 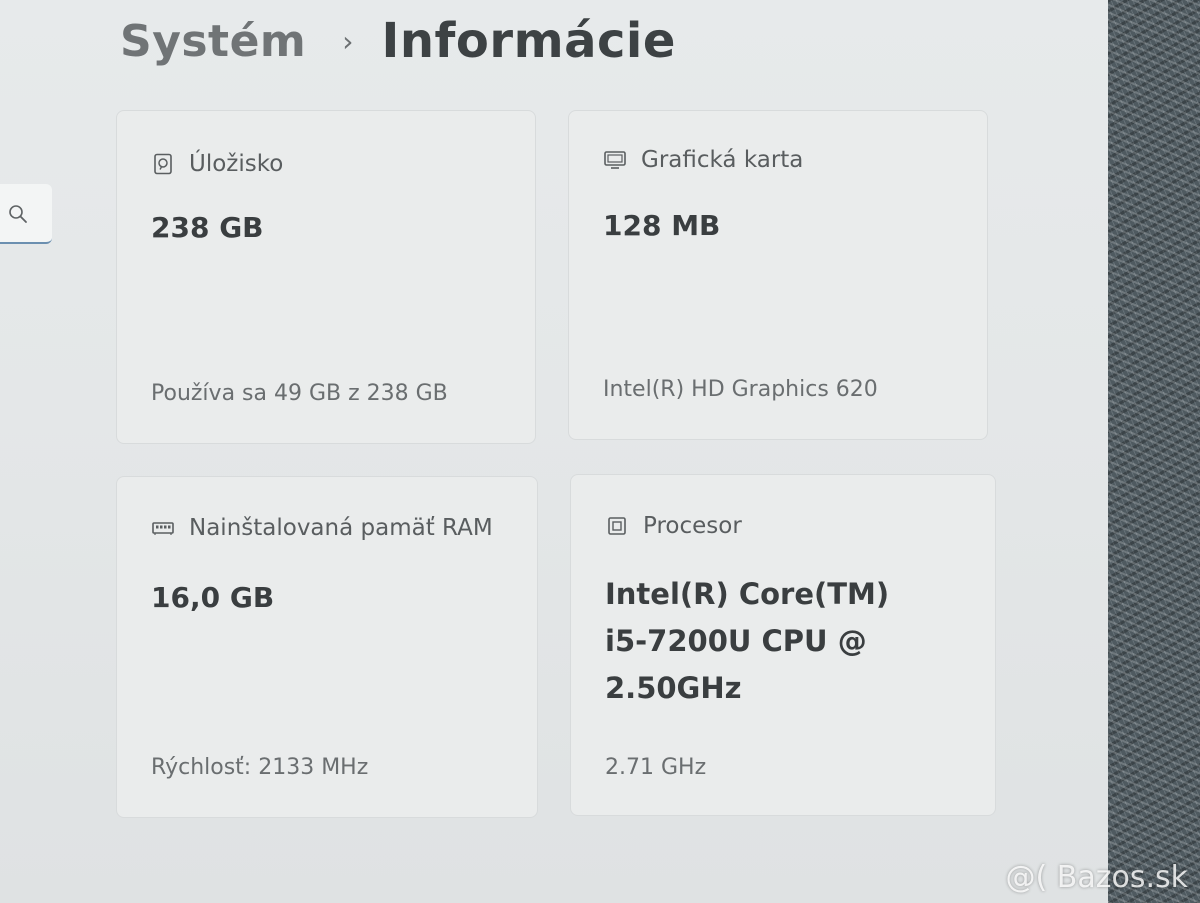 I want to click on graphics-card-header: Grafická karta, so click(x=703, y=160).